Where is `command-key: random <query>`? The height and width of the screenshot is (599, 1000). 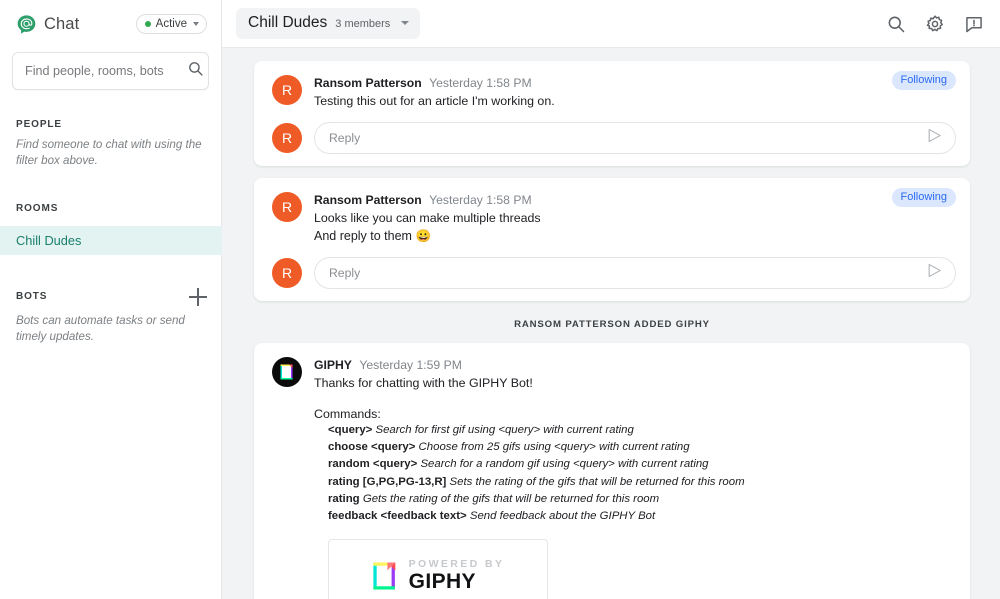
command-key: random <query> is located at coordinates (373, 464).